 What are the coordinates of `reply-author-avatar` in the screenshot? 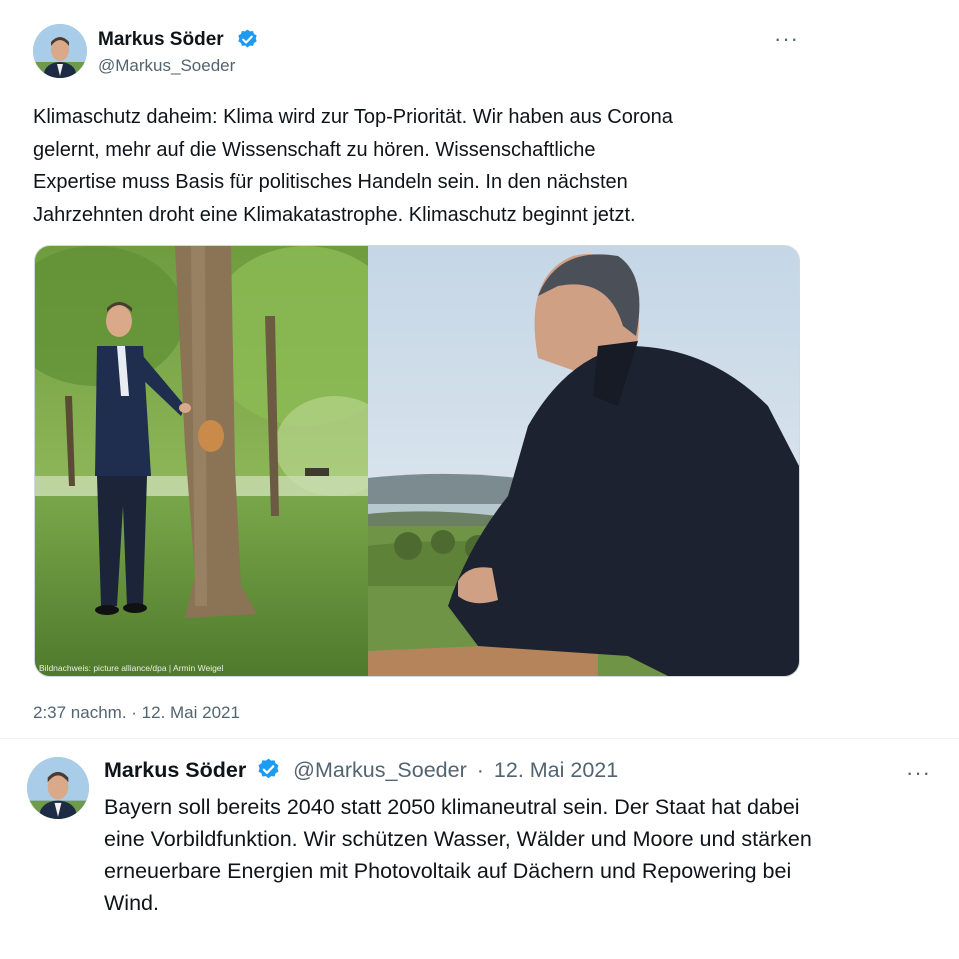 It's located at (58, 788).